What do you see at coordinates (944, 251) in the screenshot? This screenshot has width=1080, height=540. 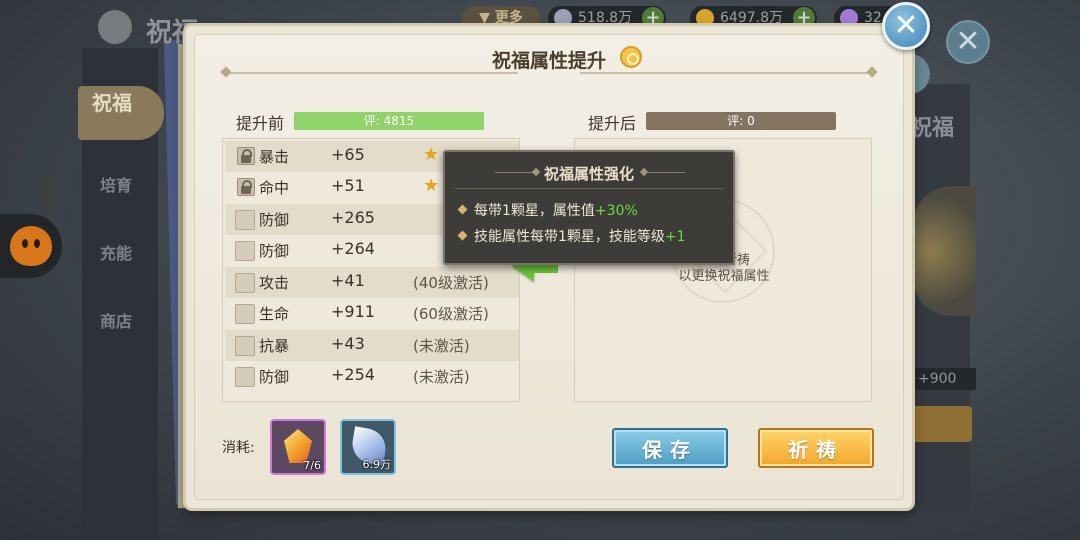 I see `emblem-icon` at bounding box center [944, 251].